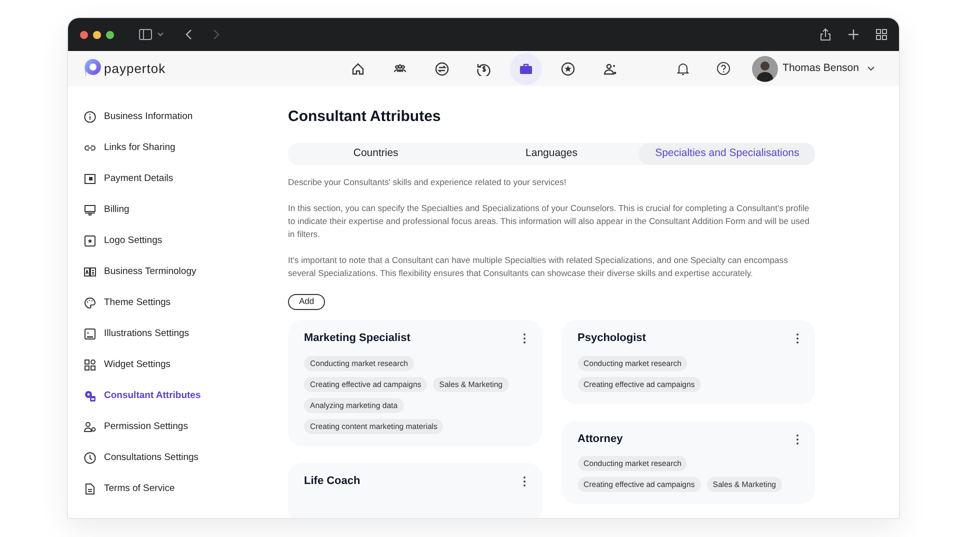  I want to click on sidebar-item: Illustrations Settings, so click(176, 334).